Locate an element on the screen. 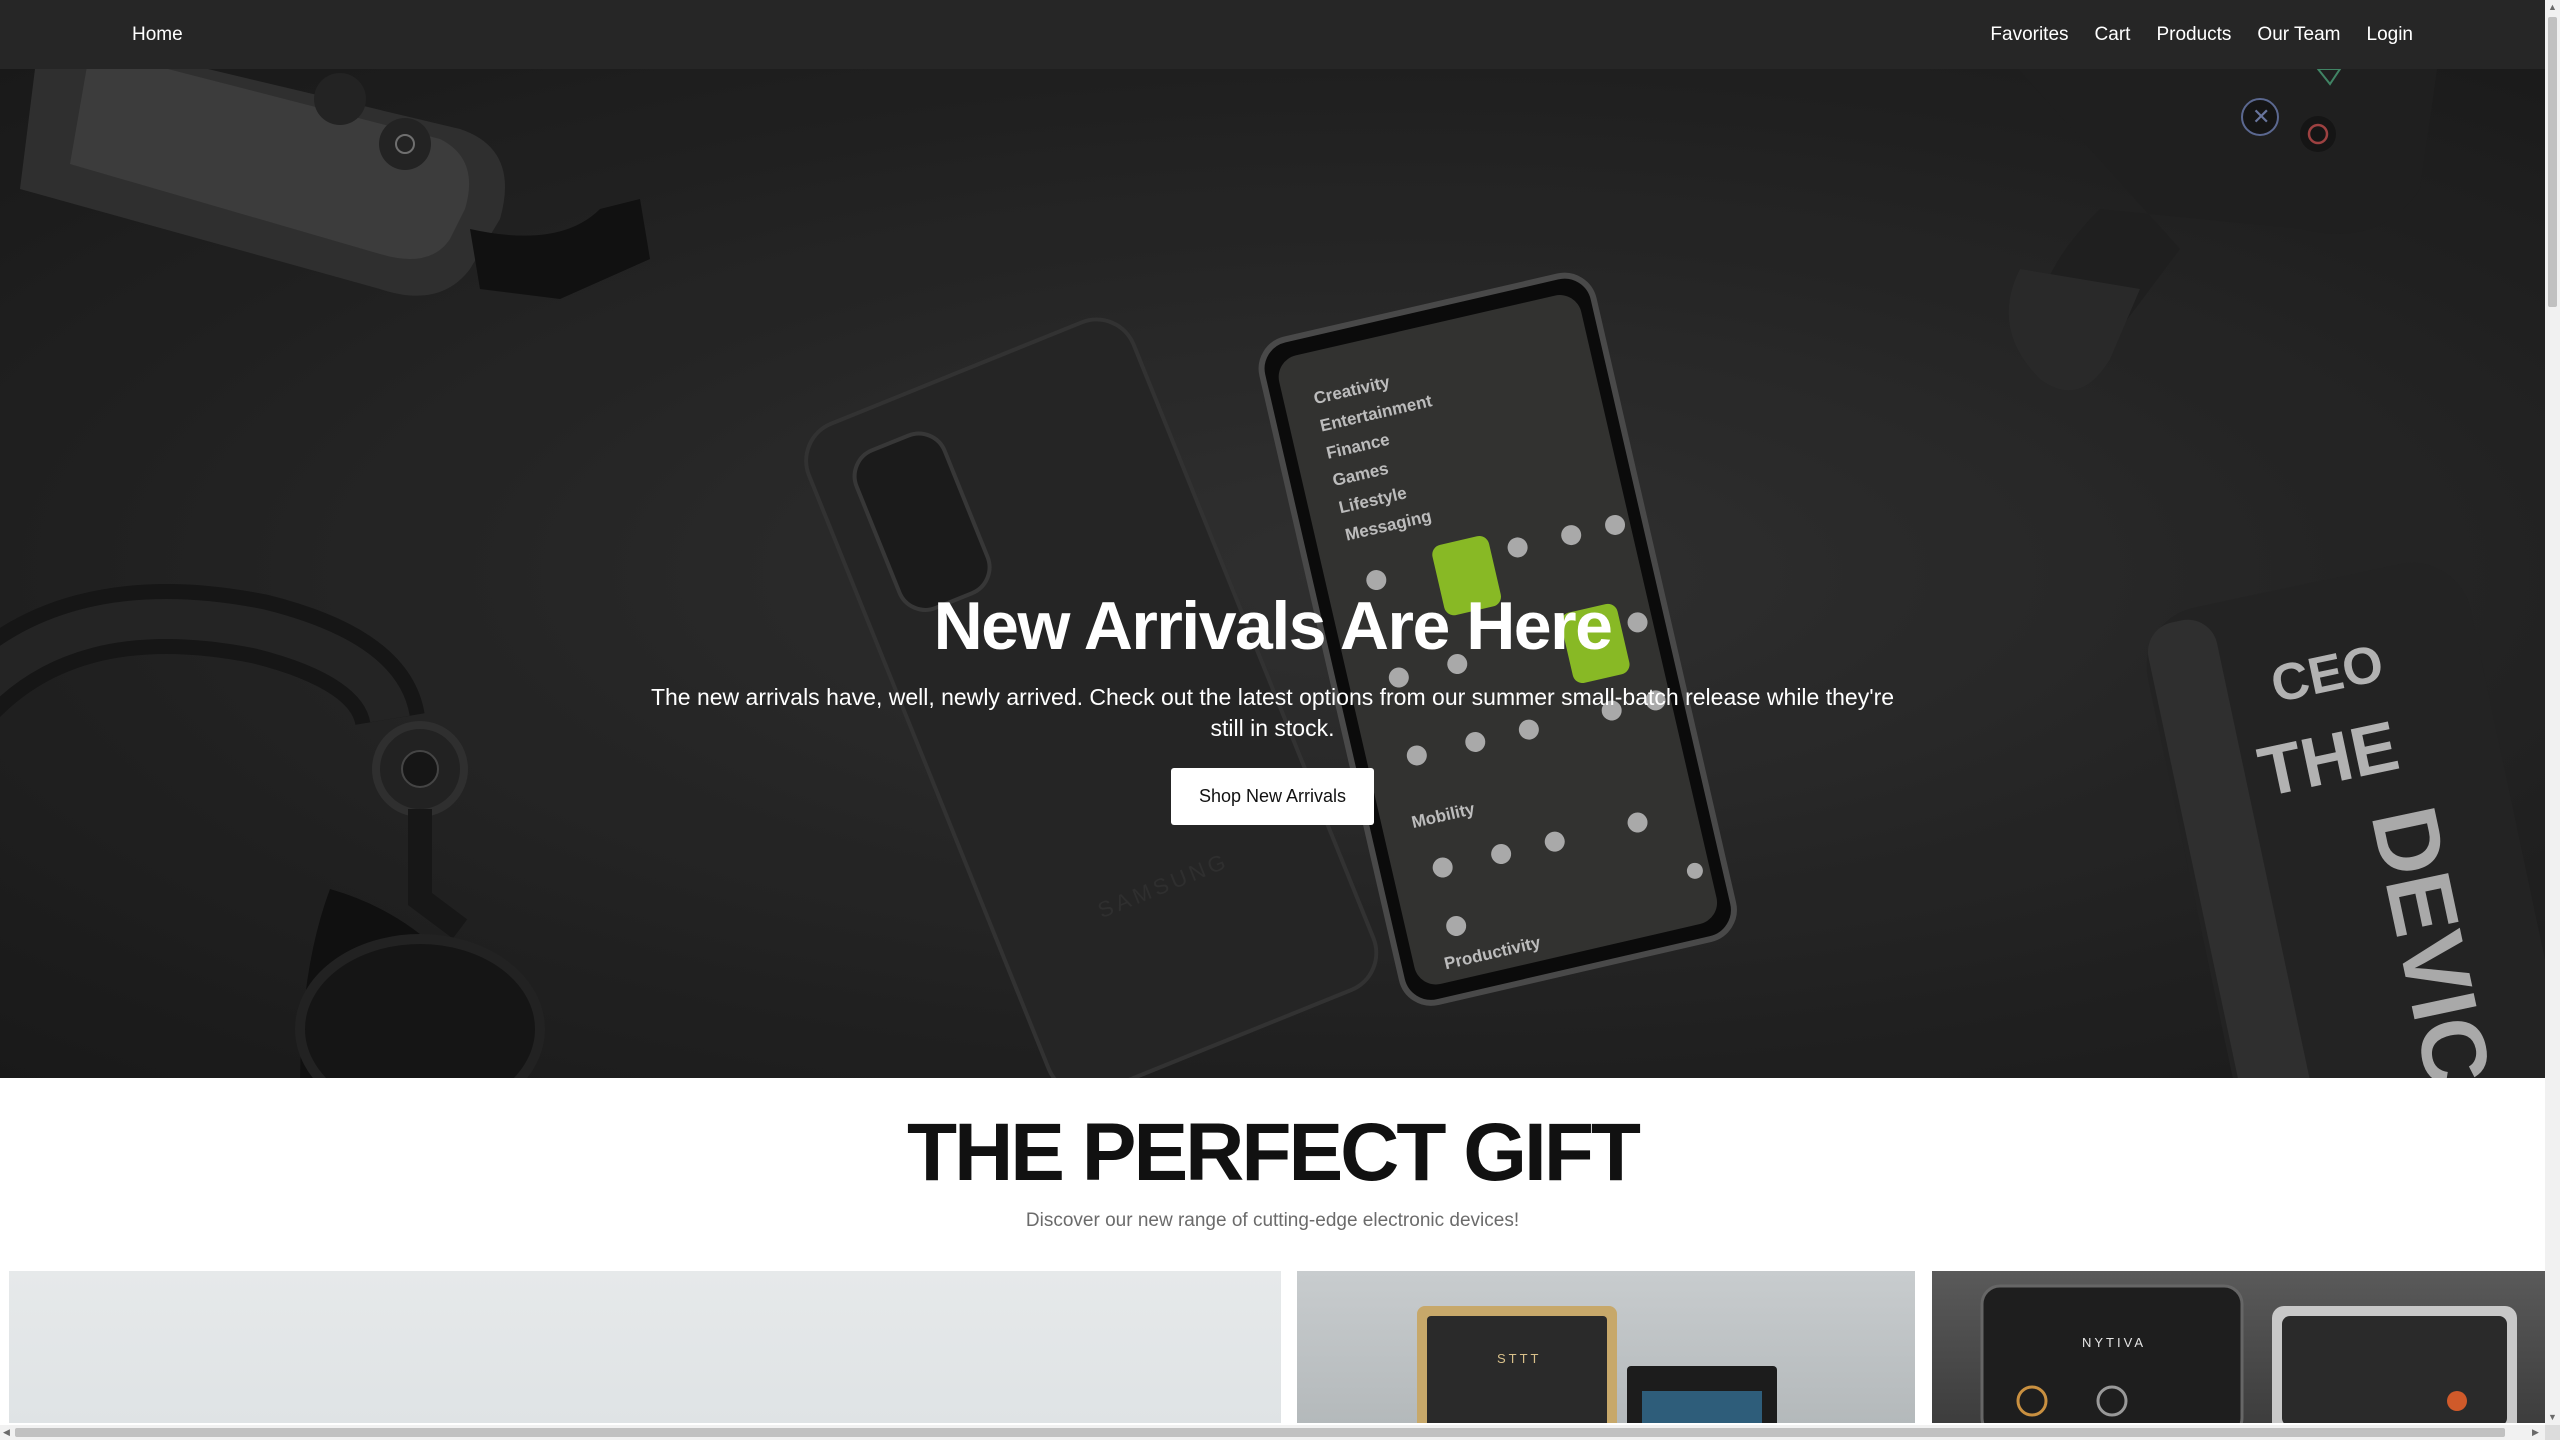 This screenshot has width=2560, height=1440. vertical-scrollbar: ▲ ▼ is located at coordinates (2552, 712).